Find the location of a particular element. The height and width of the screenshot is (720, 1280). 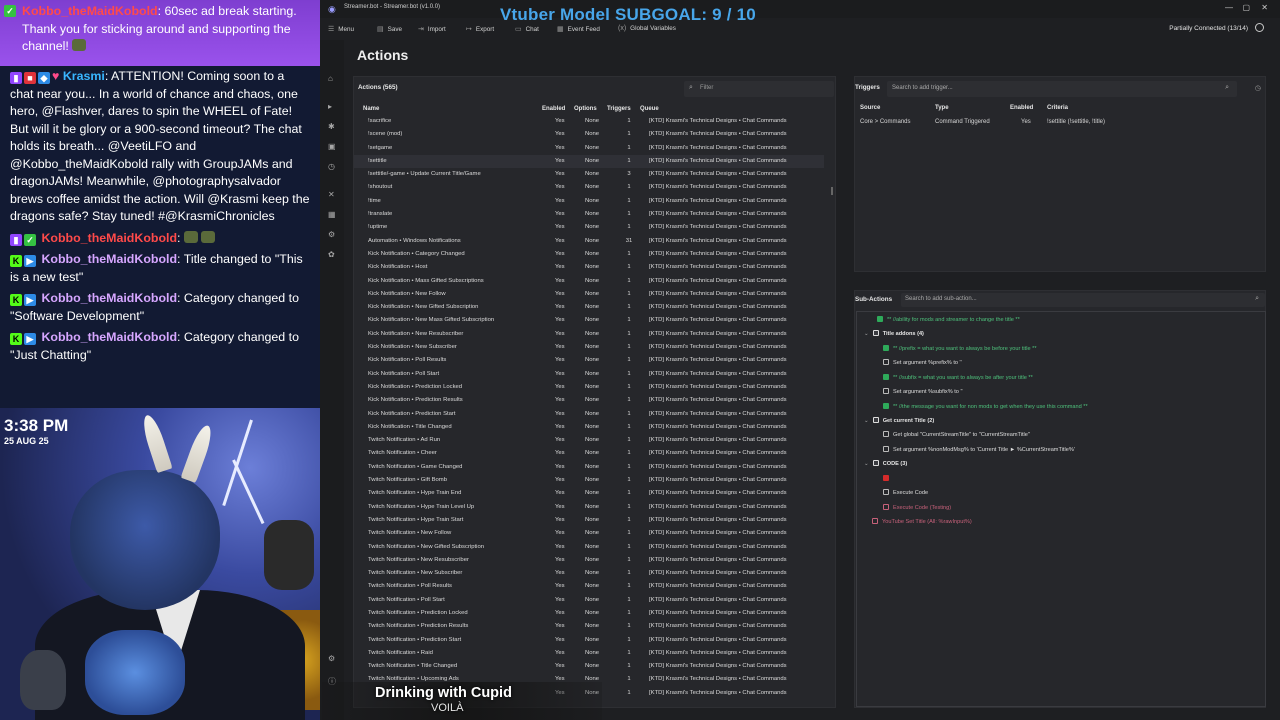

col-queue: Queue is located at coordinates (649, 109).